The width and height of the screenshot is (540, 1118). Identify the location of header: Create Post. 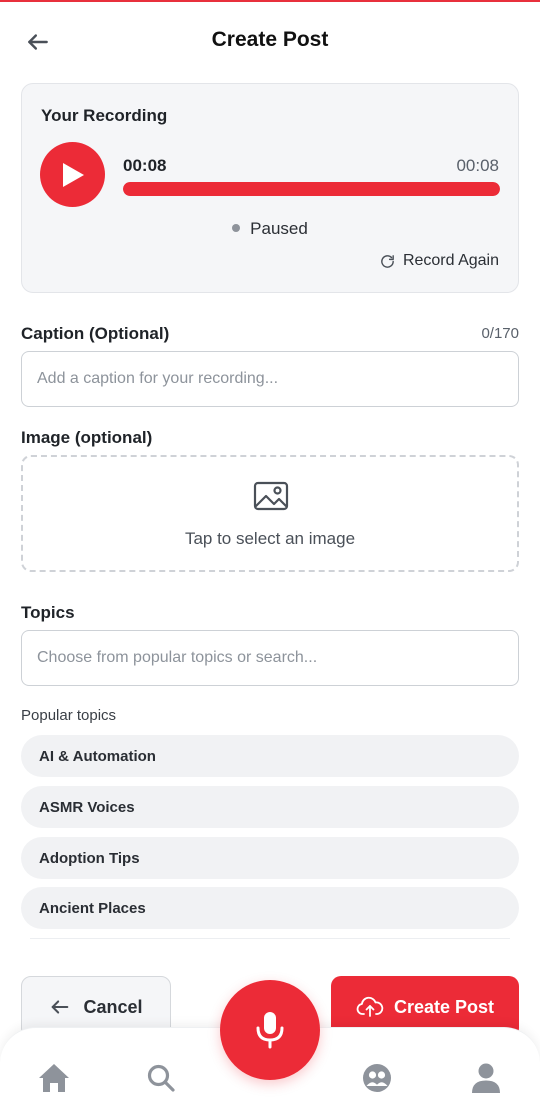
(270, 42).